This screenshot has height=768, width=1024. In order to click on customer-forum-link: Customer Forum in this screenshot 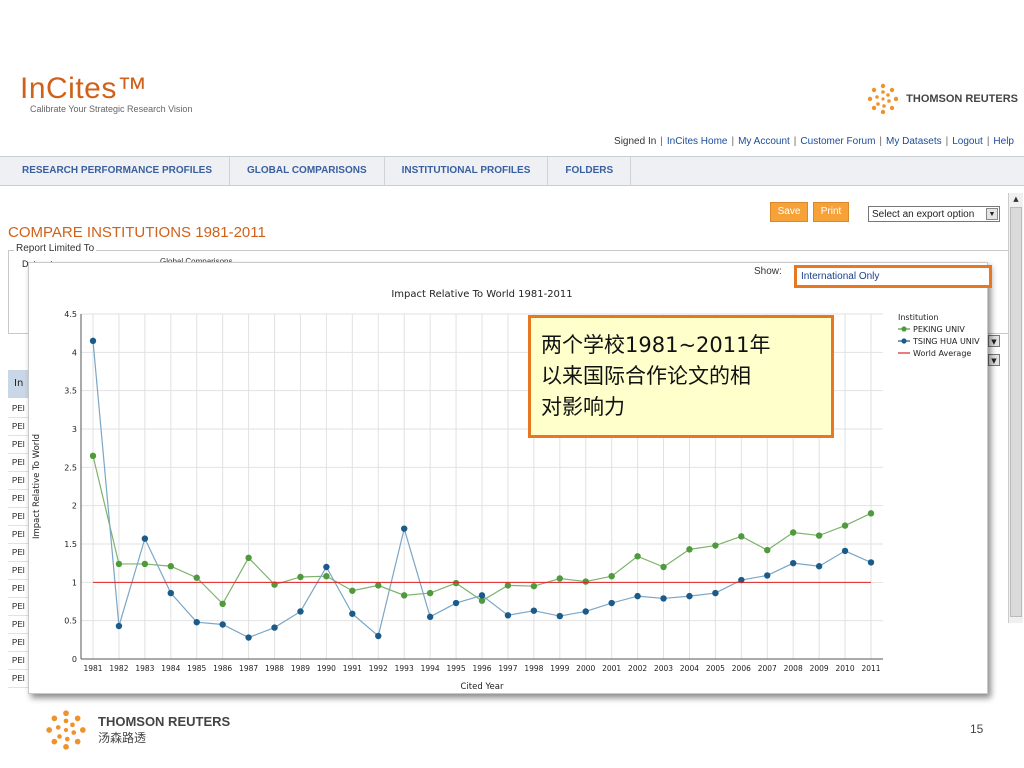, I will do `click(837, 141)`.